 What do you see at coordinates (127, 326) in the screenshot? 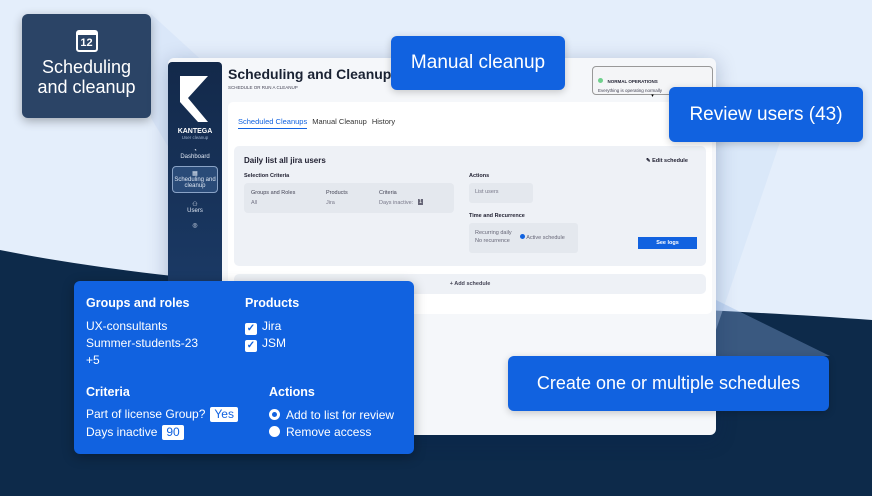
I see `group-item: UX-consultants` at bounding box center [127, 326].